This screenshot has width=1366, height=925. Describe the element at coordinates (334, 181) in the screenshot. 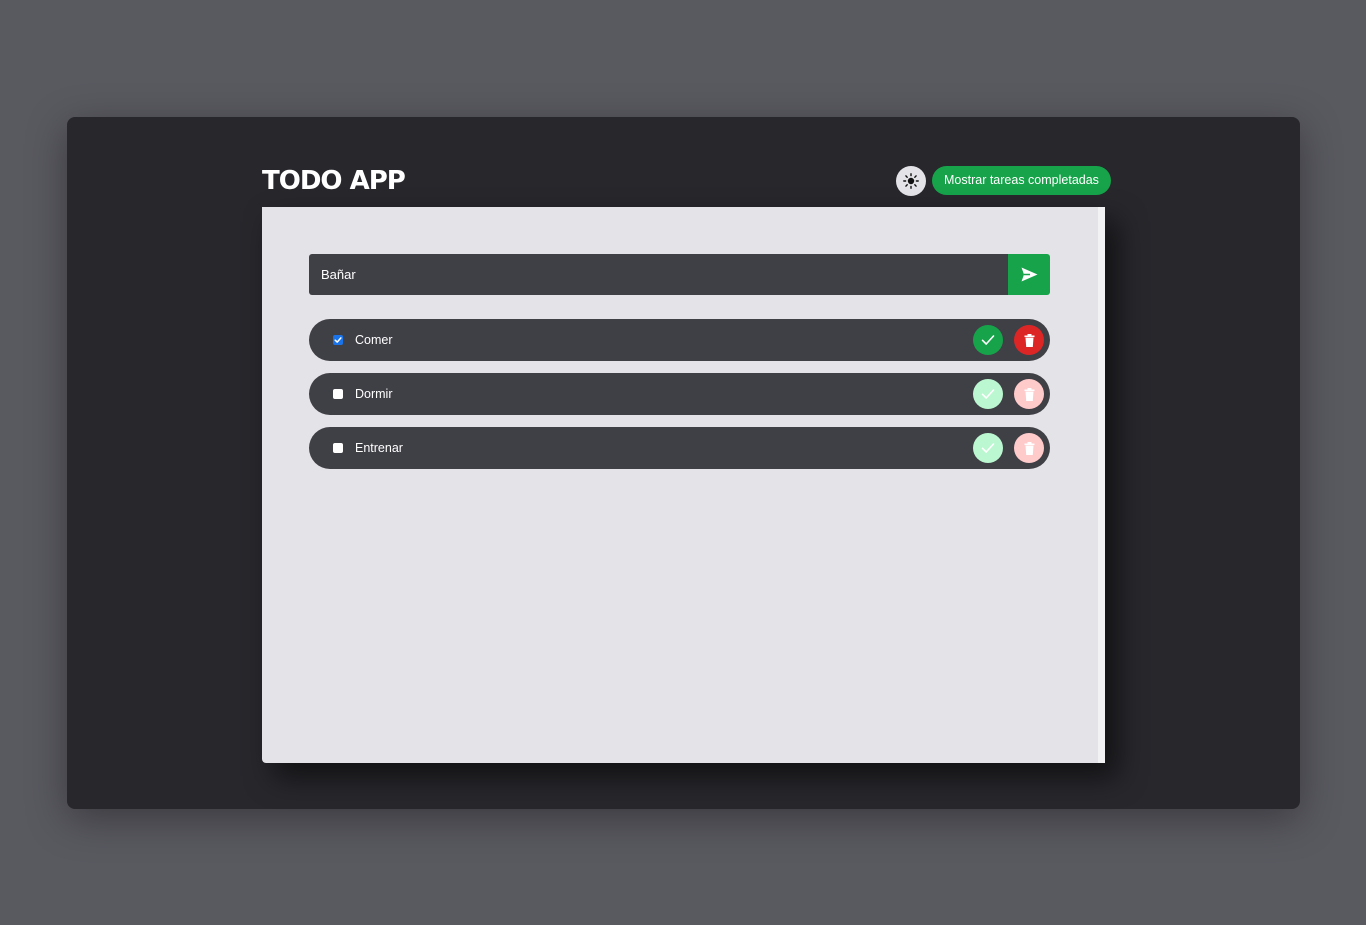

I see `page-title: TODO APP` at that location.